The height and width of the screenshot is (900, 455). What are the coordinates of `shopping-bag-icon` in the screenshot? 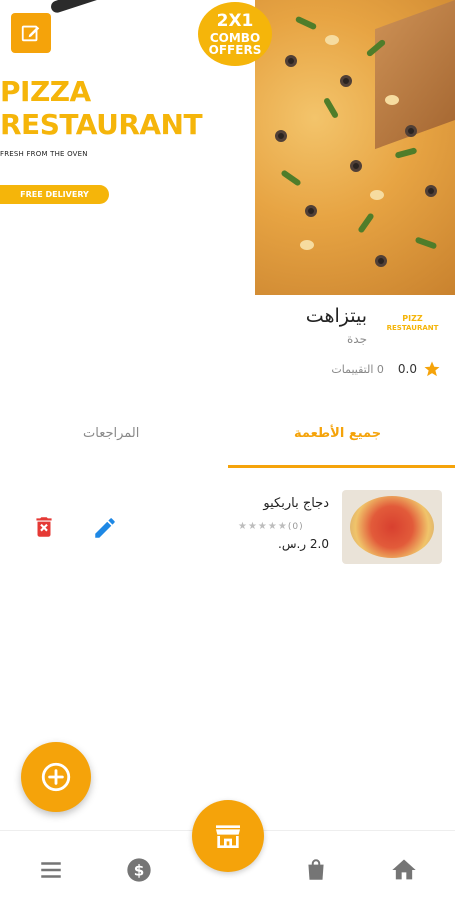 It's located at (316, 869).